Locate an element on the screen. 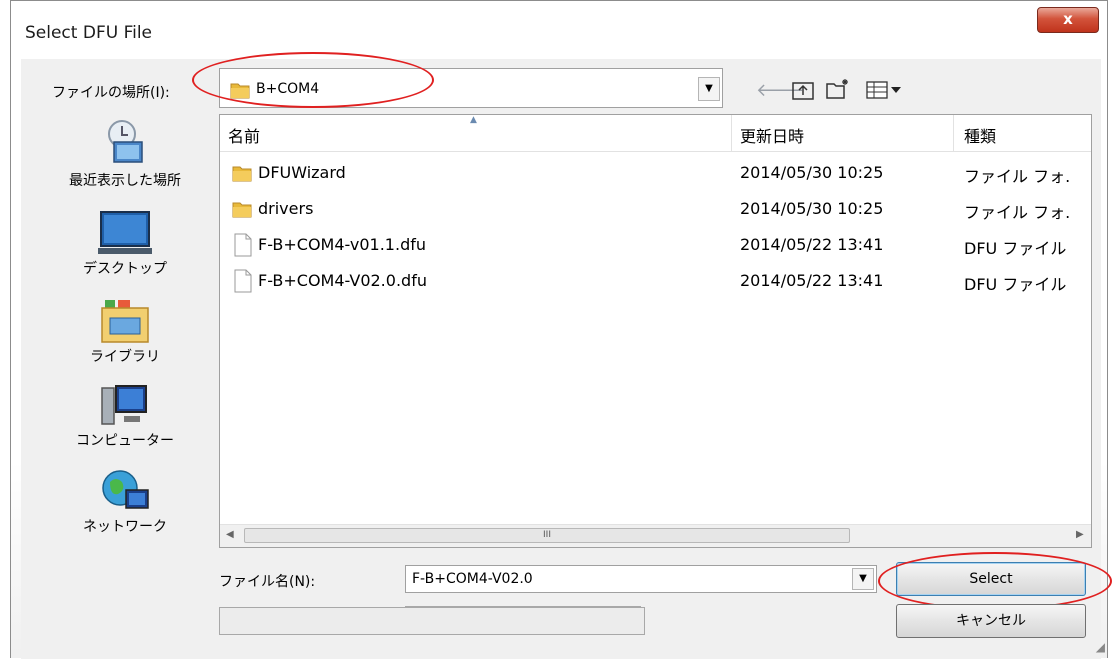 This screenshot has width=1115, height=659. new-folder-icon is located at coordinates (838, 89).